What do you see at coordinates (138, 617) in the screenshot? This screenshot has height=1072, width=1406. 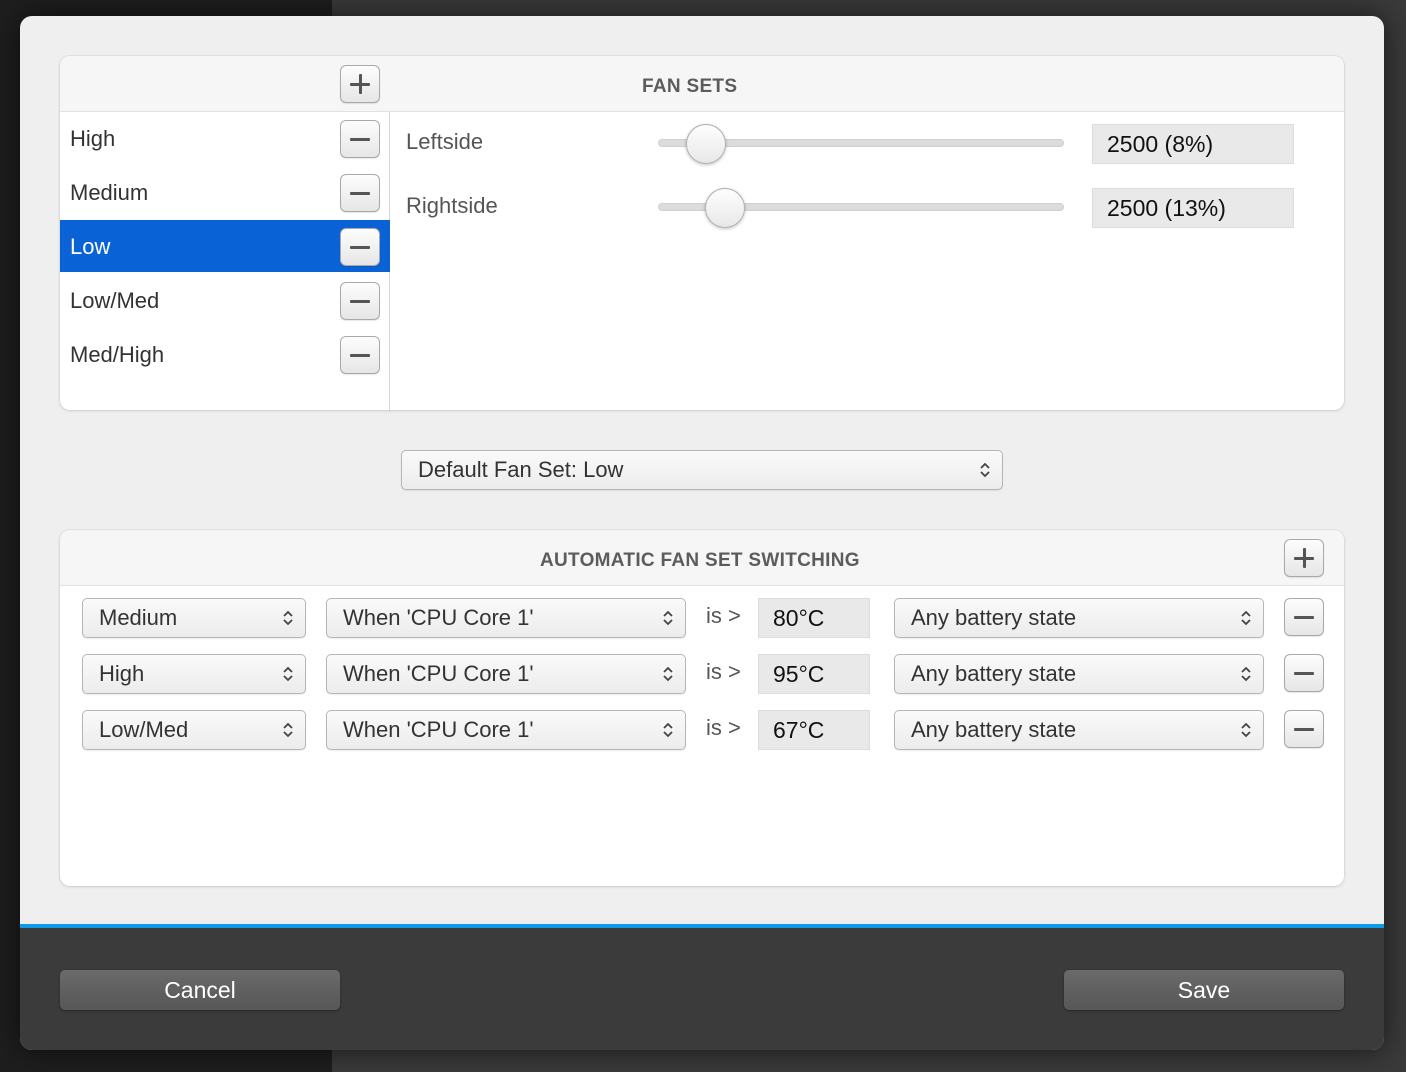 I see `rule-fan-set-label: Medium` at bounding box center [138, 617].